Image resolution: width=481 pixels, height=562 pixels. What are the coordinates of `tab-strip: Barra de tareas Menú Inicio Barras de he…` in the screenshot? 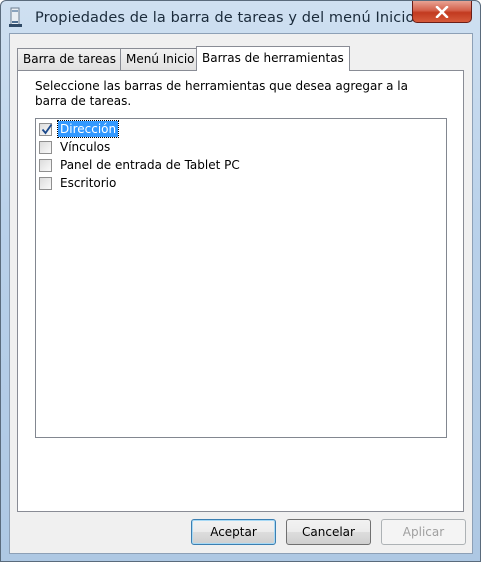 It's located at (237, 58).